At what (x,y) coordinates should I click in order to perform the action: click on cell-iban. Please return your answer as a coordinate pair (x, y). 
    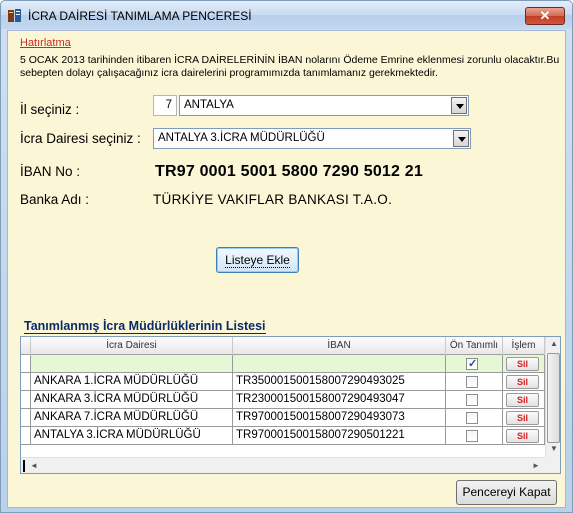
    Looking at the image, I should click on (339, 364).